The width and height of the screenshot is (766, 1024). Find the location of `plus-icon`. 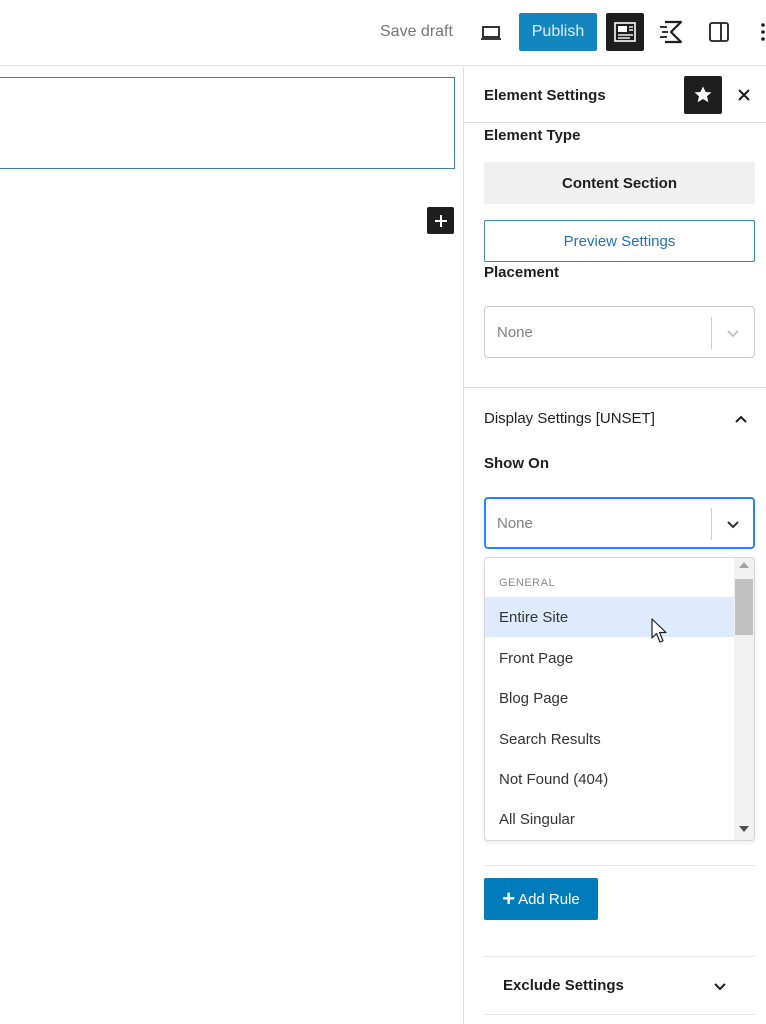

plus-icon is located at coordinates (440, 220).